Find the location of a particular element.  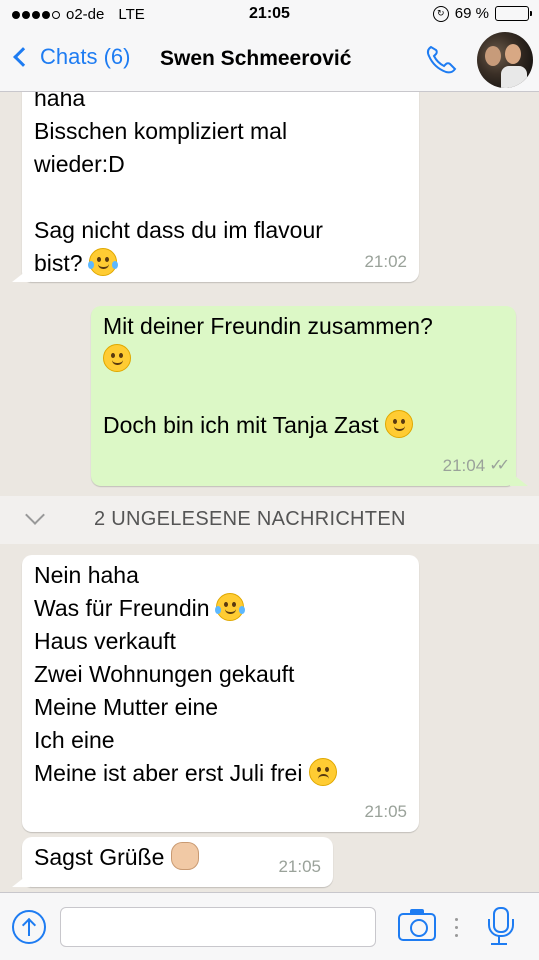

attach-upload-button is located at coordinates (29, 927).